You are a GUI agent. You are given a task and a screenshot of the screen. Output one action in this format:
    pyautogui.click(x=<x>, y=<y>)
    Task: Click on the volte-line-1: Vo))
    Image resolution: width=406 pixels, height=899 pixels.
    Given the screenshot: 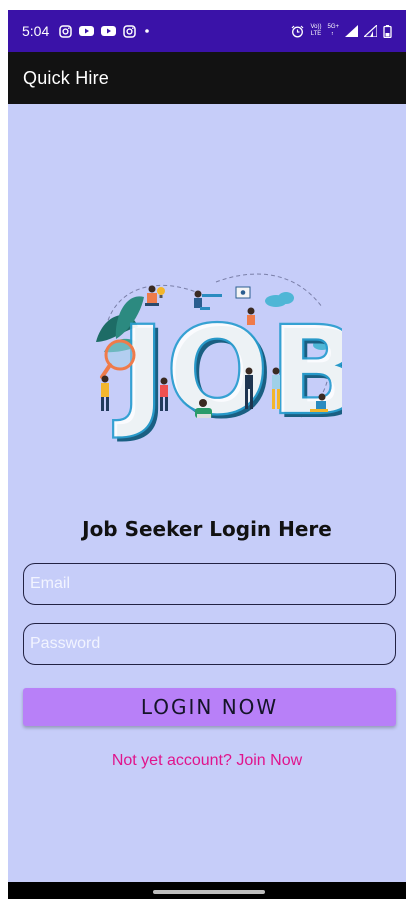 What is the action you would take?
    pyautogui.click(x=316, y=27)
    